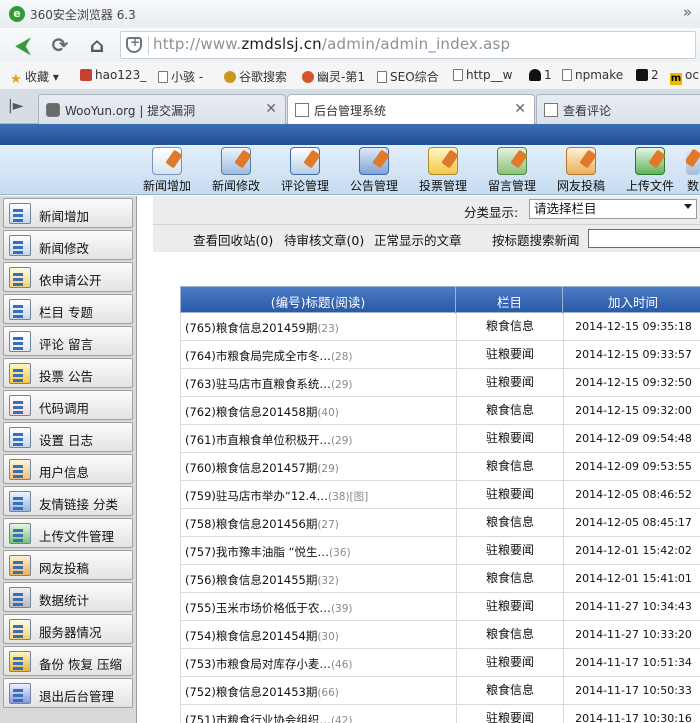  Describe the element at coordinates (68, 437) in the screenshot. I see `sidebar-item-settings: 设置 日志` at that location.